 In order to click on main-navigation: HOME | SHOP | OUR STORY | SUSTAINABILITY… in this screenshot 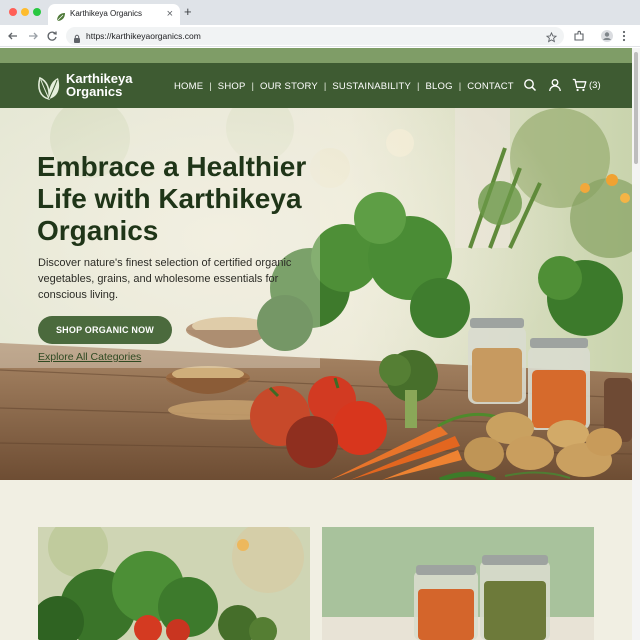, I will do `click(344, 86)`.